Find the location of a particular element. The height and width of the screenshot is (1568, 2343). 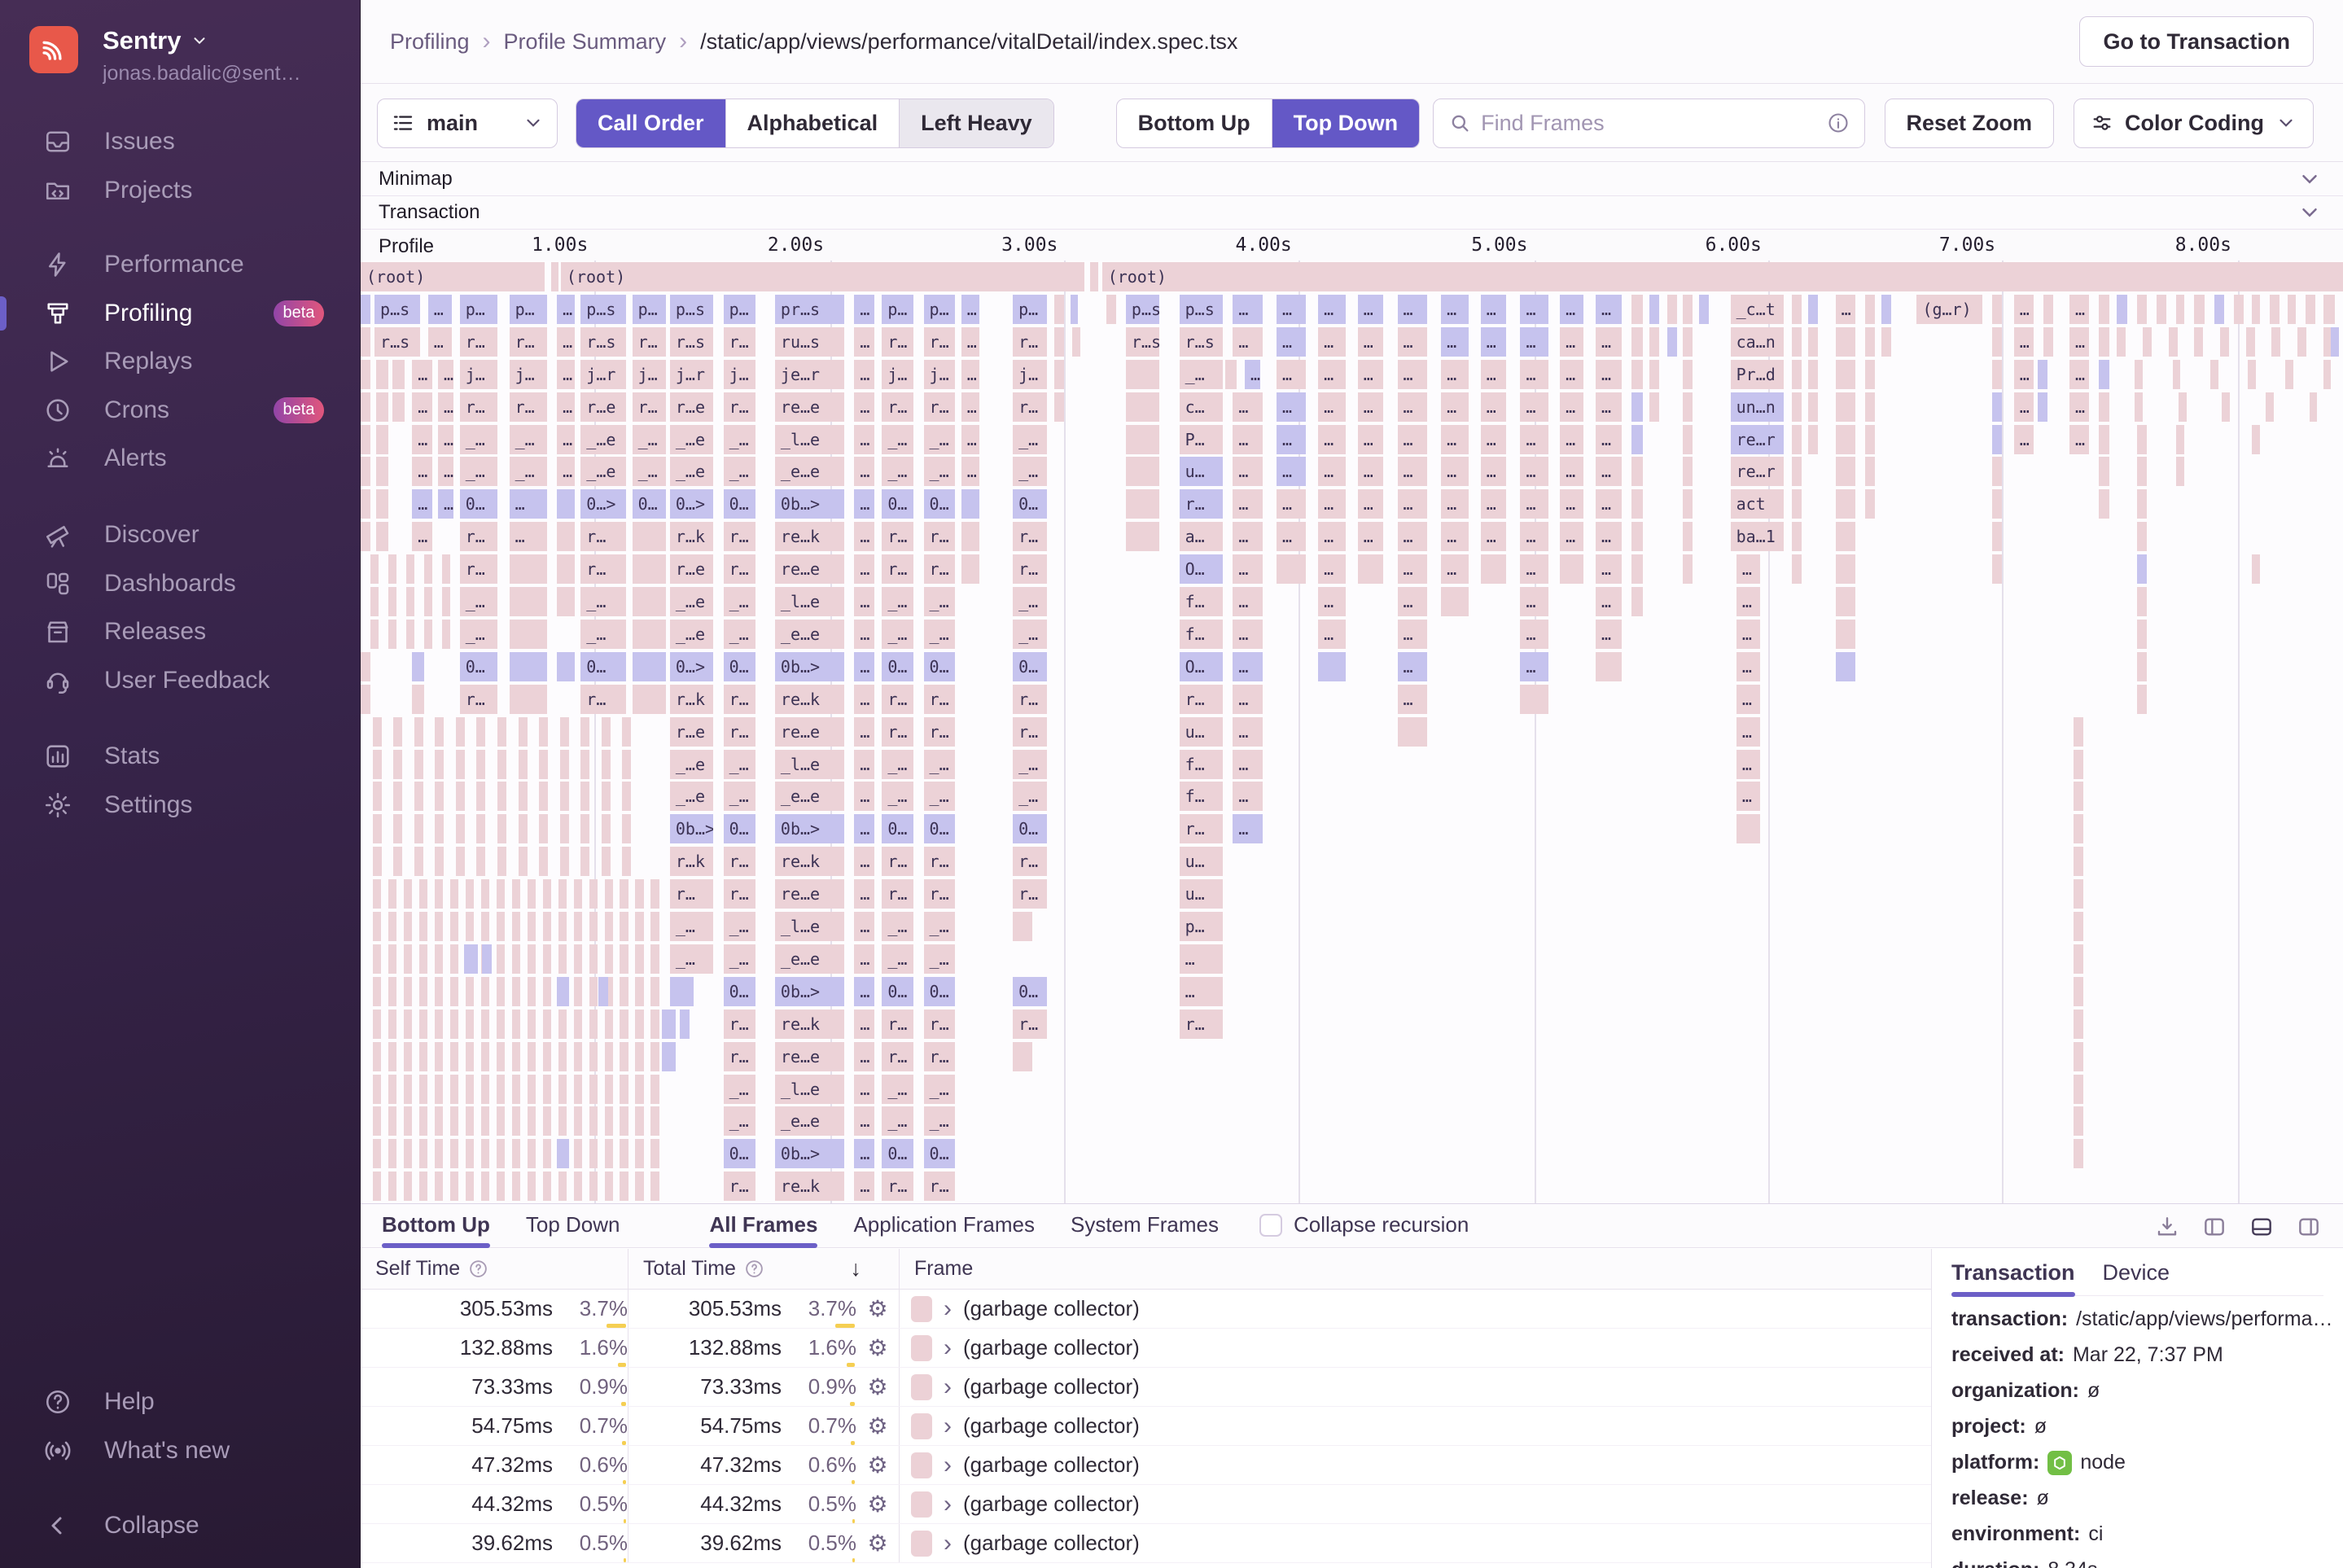

flame-frame: j…r is located at coordinates (604, 374).